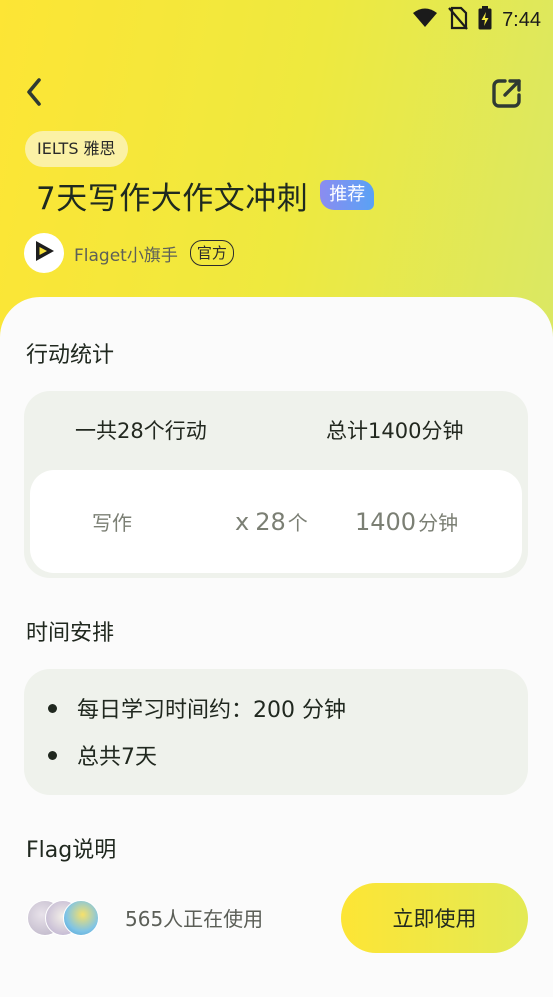 The height and width of the screenshot is (997, 553). Describe the element at coordinates (485, 20) in the screenshot. I see `battery-charging-icon` at that location.